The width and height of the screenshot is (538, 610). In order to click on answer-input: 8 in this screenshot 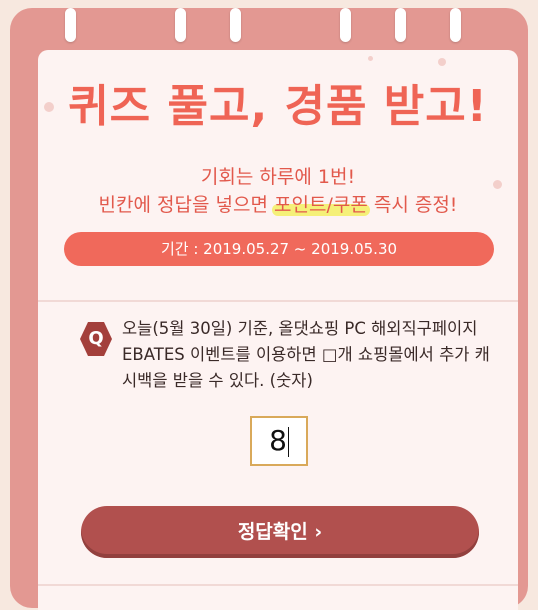, I will do `click(279, 441)`.